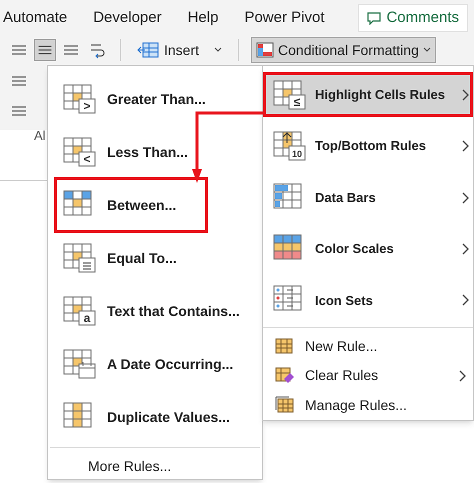  I want to click on comments-button: Comments, so click(413, 18).